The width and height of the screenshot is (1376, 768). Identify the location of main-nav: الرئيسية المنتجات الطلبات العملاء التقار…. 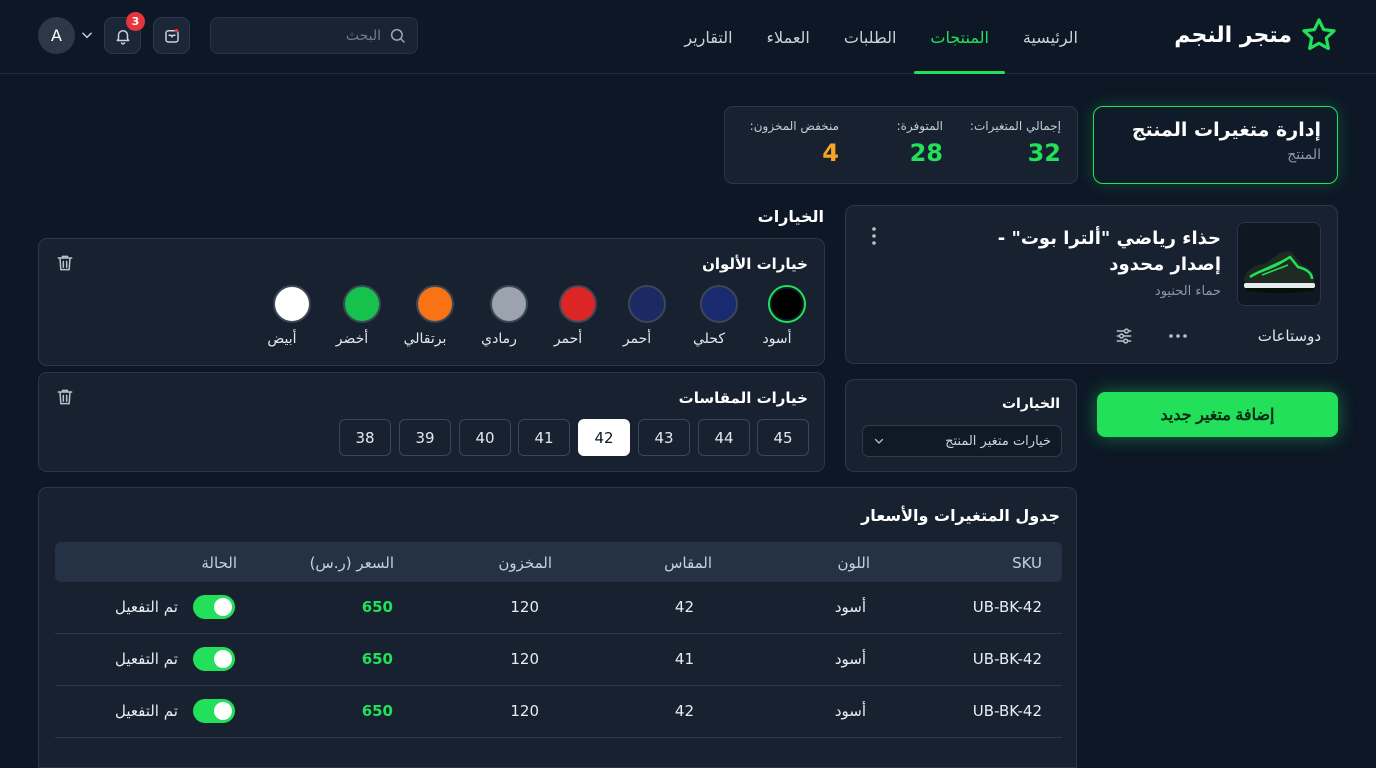
(880, 37).